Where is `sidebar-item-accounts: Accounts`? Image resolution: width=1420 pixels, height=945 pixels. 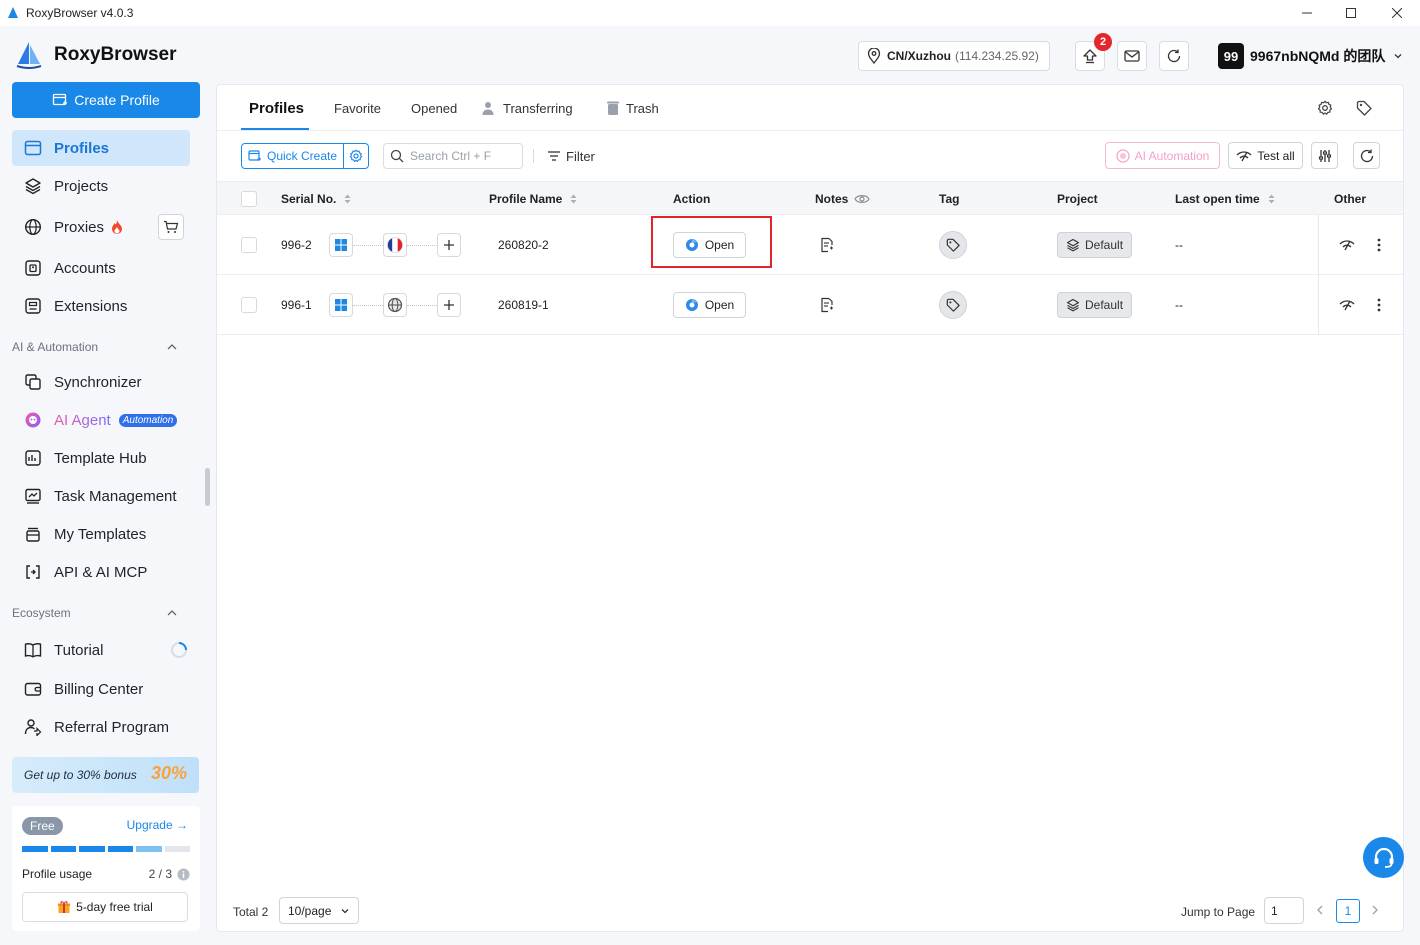
sidebar-item-accounts: Accounts is located at coordinates (101, 268).